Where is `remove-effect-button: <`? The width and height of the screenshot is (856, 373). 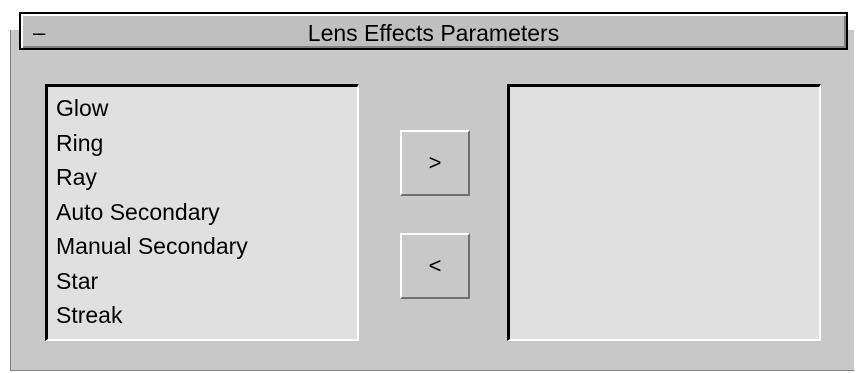
remove-effect-button: < is located at coordinates (435, 266).